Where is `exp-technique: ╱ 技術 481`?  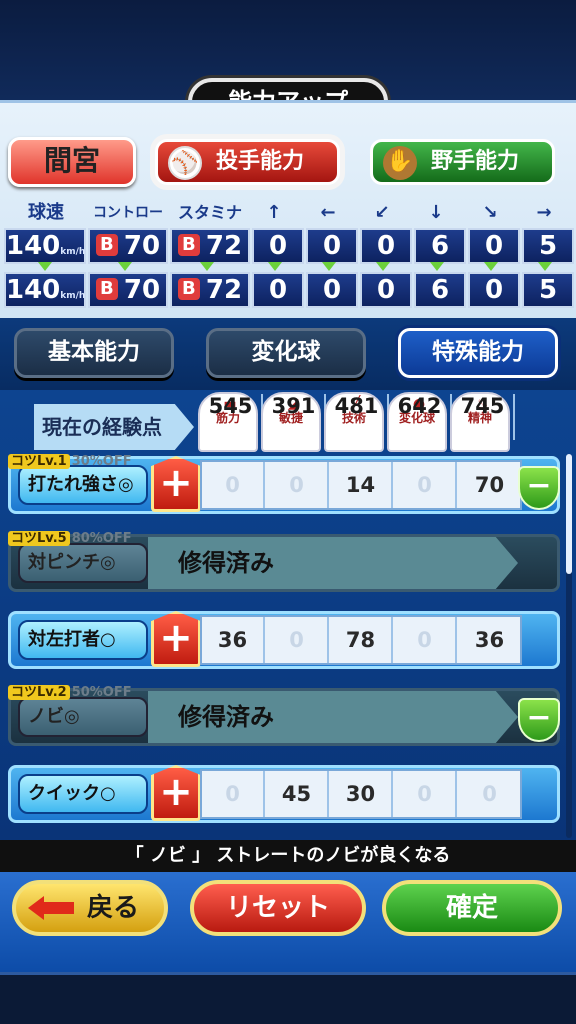
exp-technique: ╱ 技術 481 is located at coordinates (356, 422).